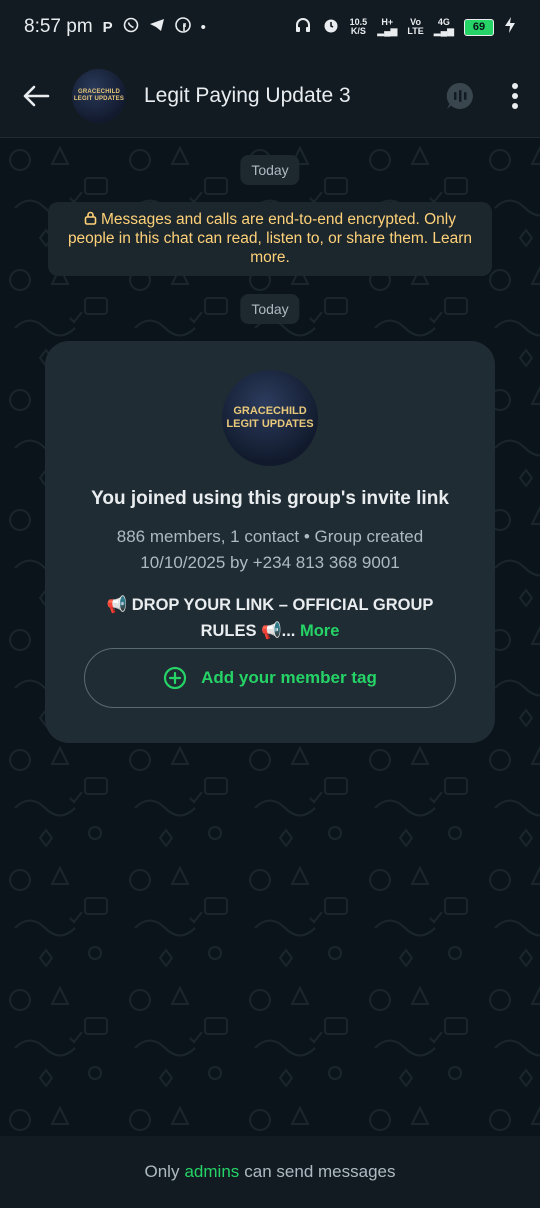  I want to click on lock-icon, so click(90, 218).